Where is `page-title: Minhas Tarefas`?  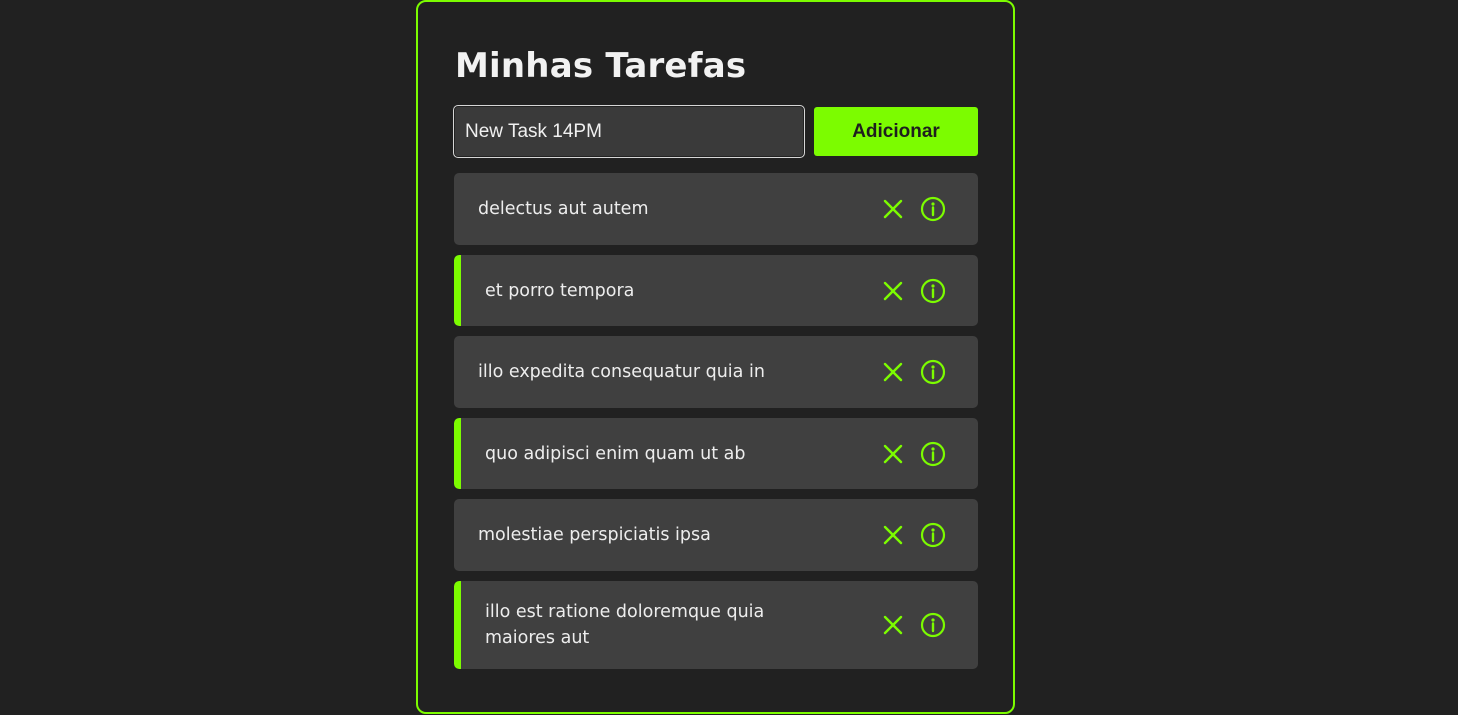
page-title: Minhas Tarefas is located at coordinates (601, 66).